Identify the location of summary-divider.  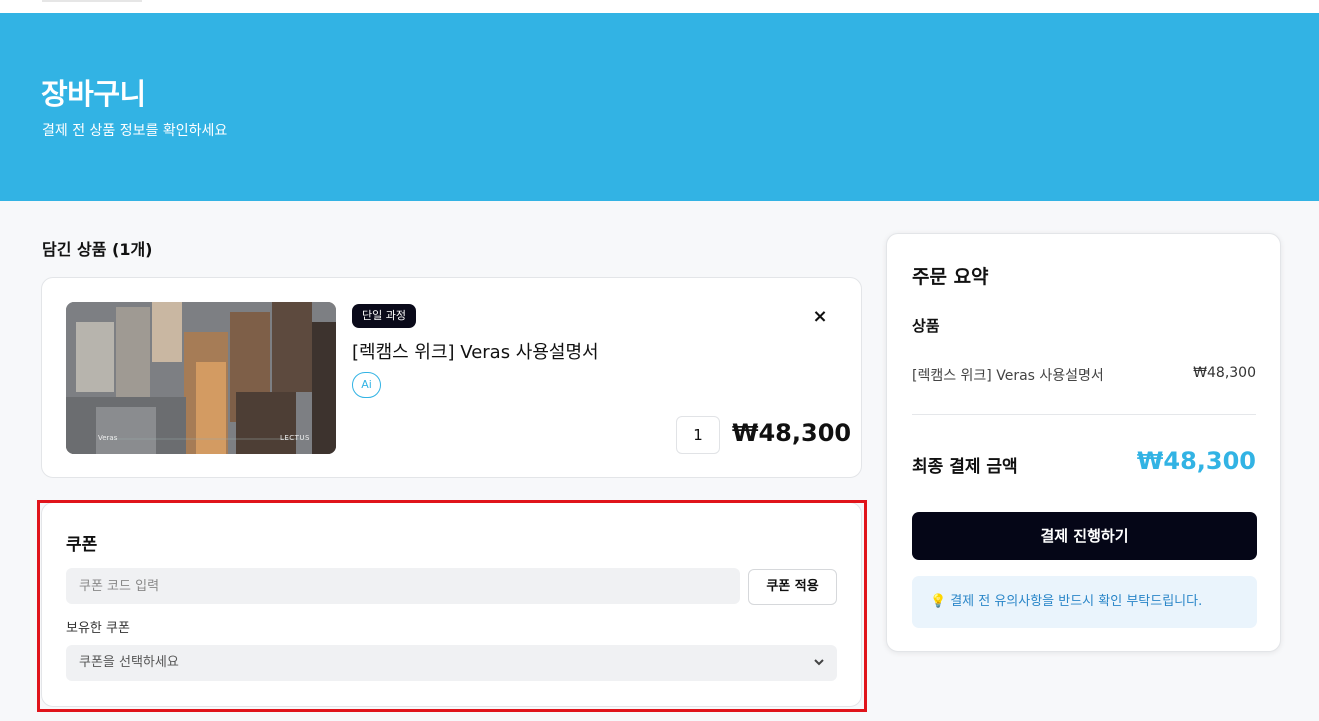
(1084, 414).